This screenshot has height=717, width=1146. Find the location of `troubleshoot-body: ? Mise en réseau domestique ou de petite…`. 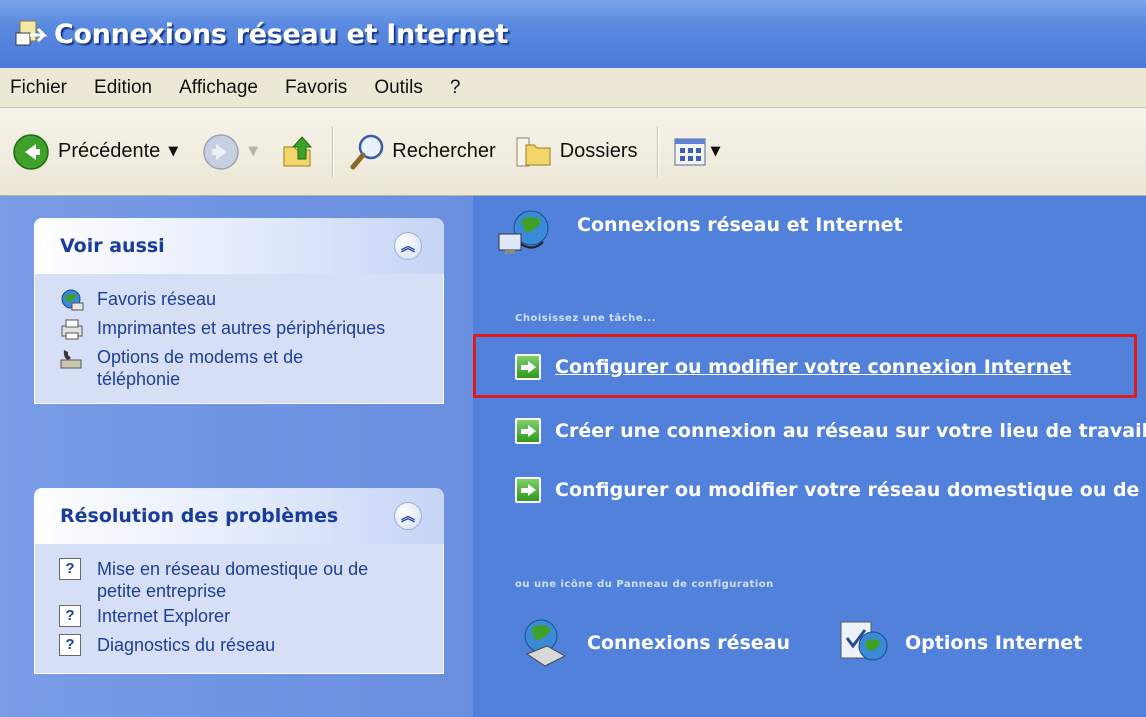

troubleshoot-body: ? Mise en réseau domestique ou de petite… is located at coordinates (239, 609).